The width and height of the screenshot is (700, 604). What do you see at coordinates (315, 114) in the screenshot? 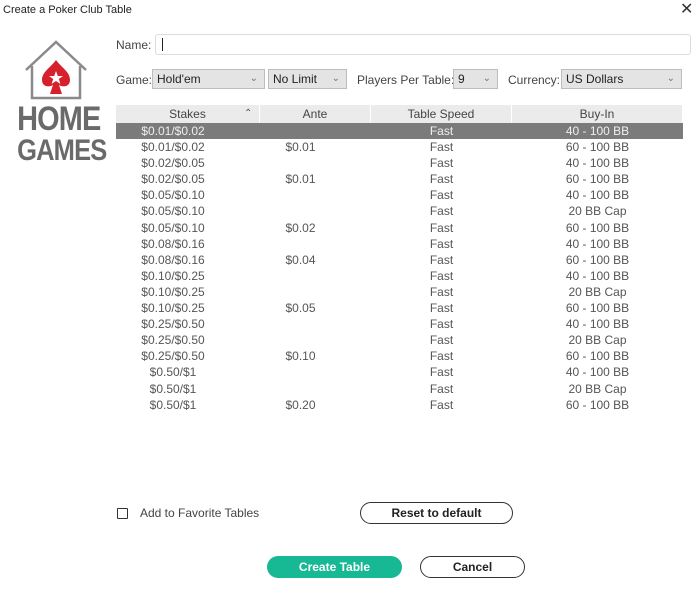
I see `column-header-ante: Ante` at bounding box center [315, 114].